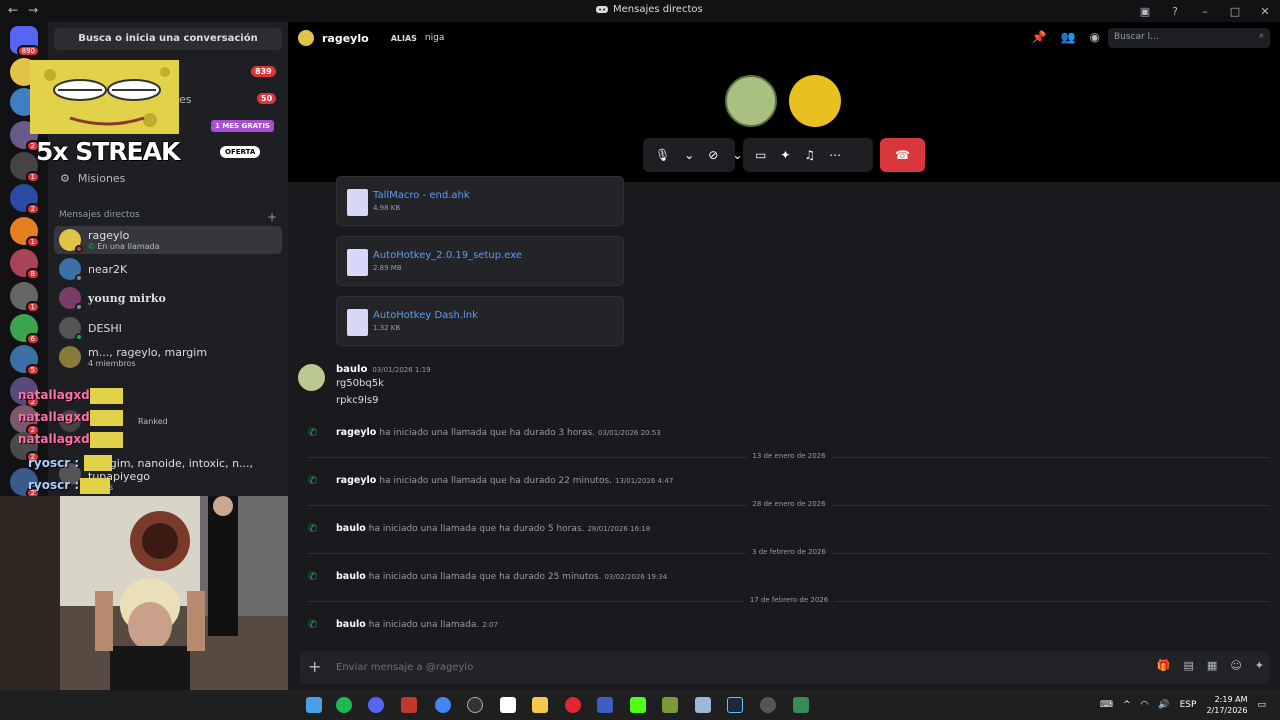 The image size is (1280, 720). I want to click on server-icon: 8, so click(25, 264).